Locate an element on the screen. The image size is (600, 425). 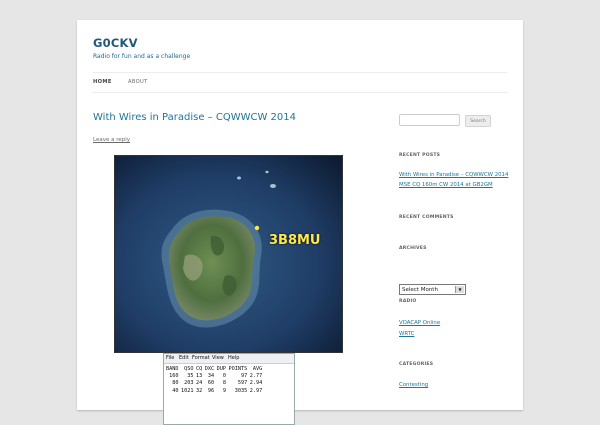
nav-top-divider is located at coordinates (300, 72).